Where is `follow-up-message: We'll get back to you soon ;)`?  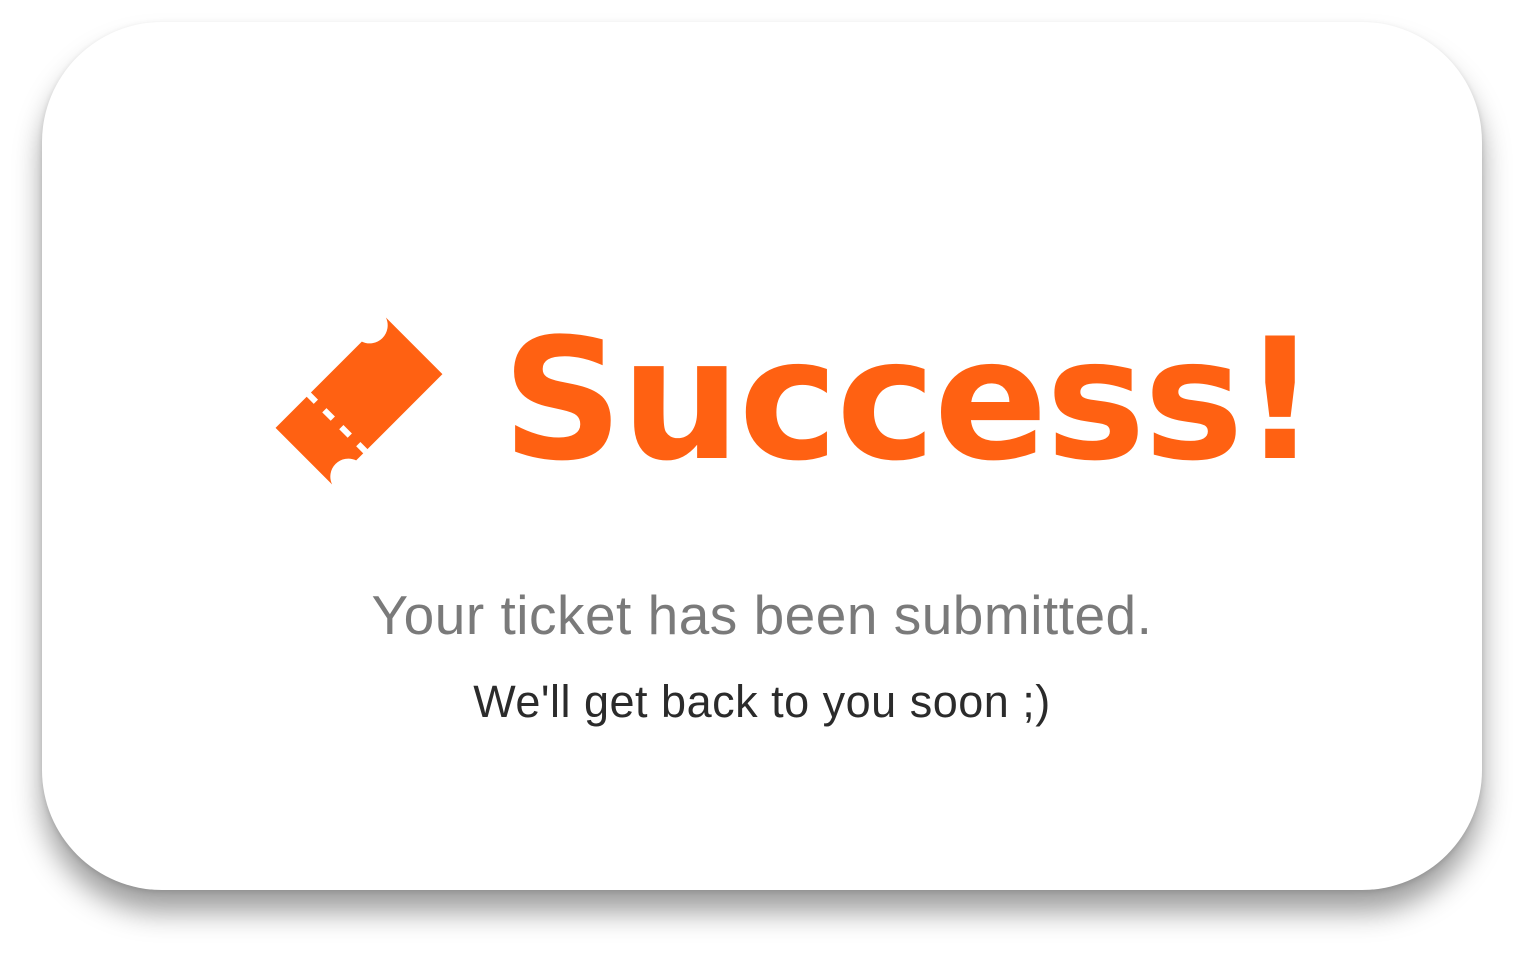 follow-up-message: We'll get back to you soon ;) is located at coordinates (762, 701).